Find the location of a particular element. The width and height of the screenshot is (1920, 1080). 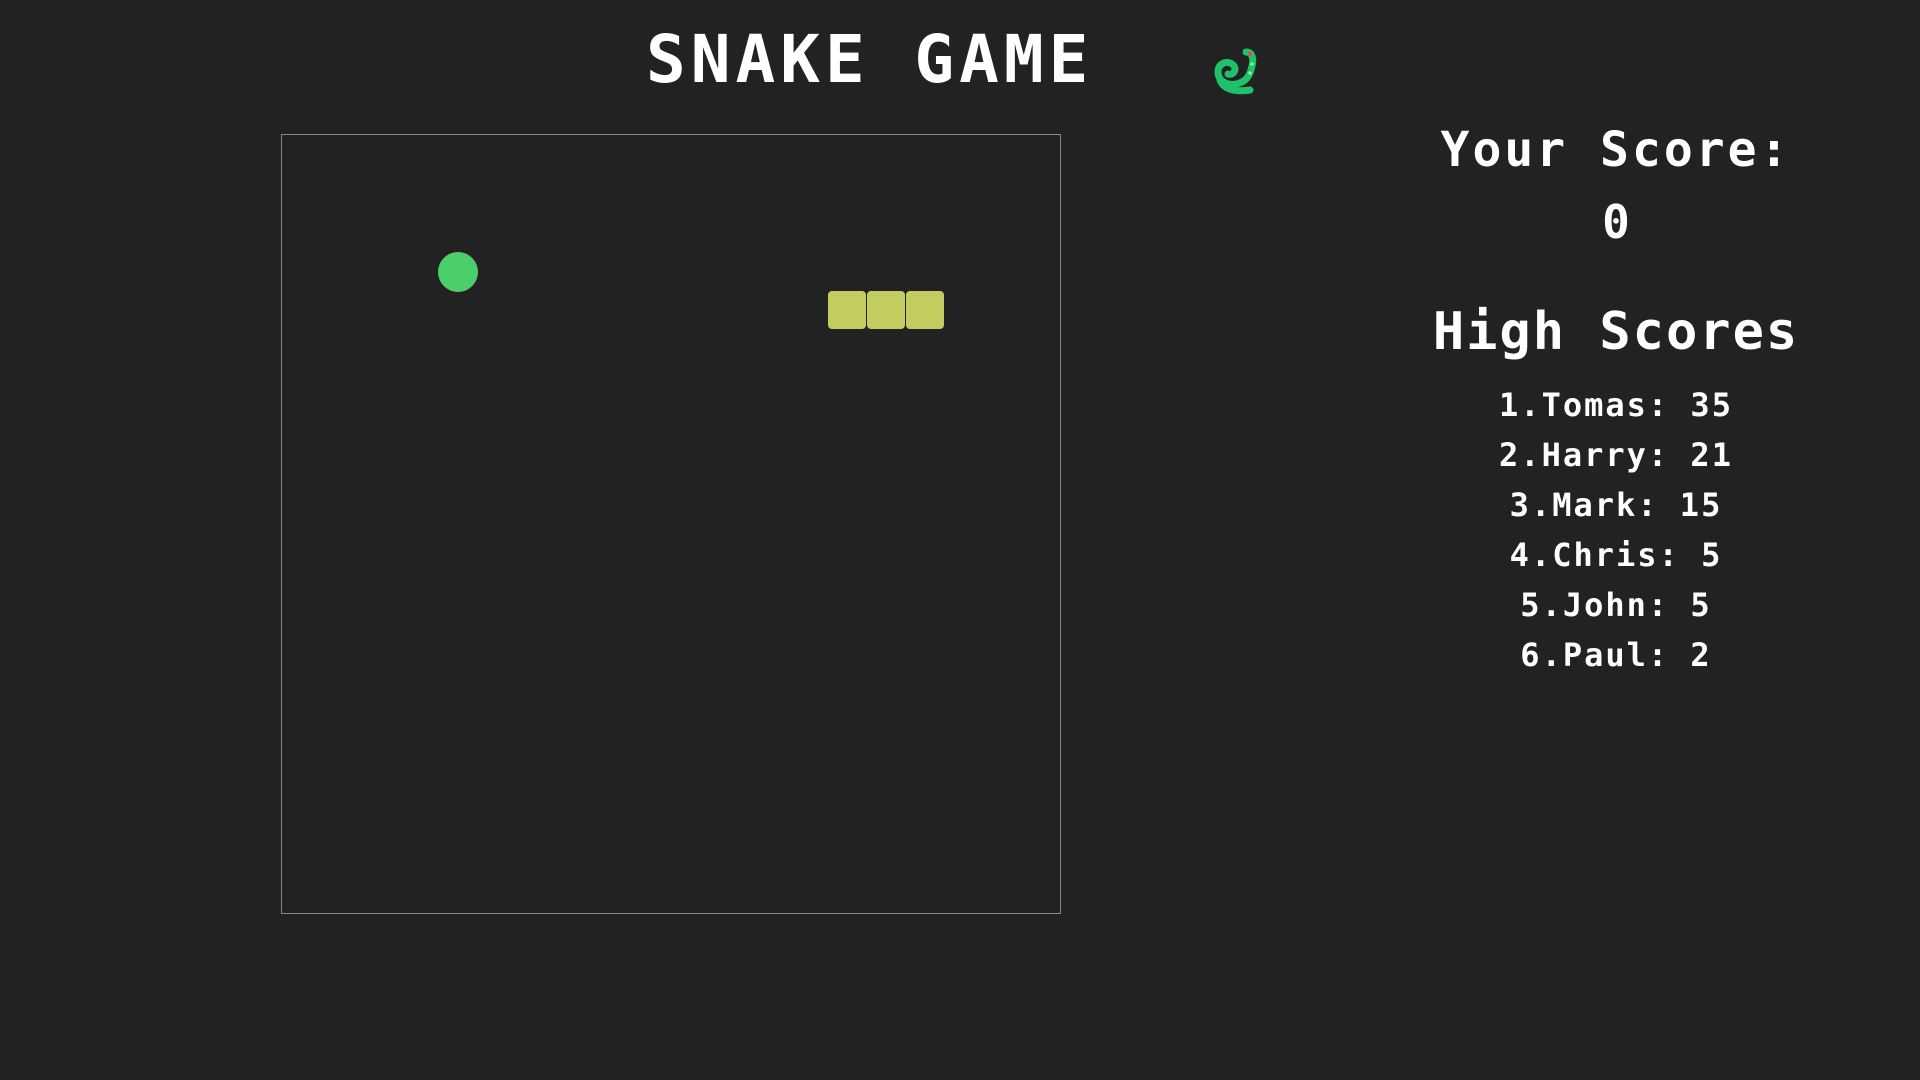

high-score-entry: 5.John: 5 is located at coordinates (1616, 605).